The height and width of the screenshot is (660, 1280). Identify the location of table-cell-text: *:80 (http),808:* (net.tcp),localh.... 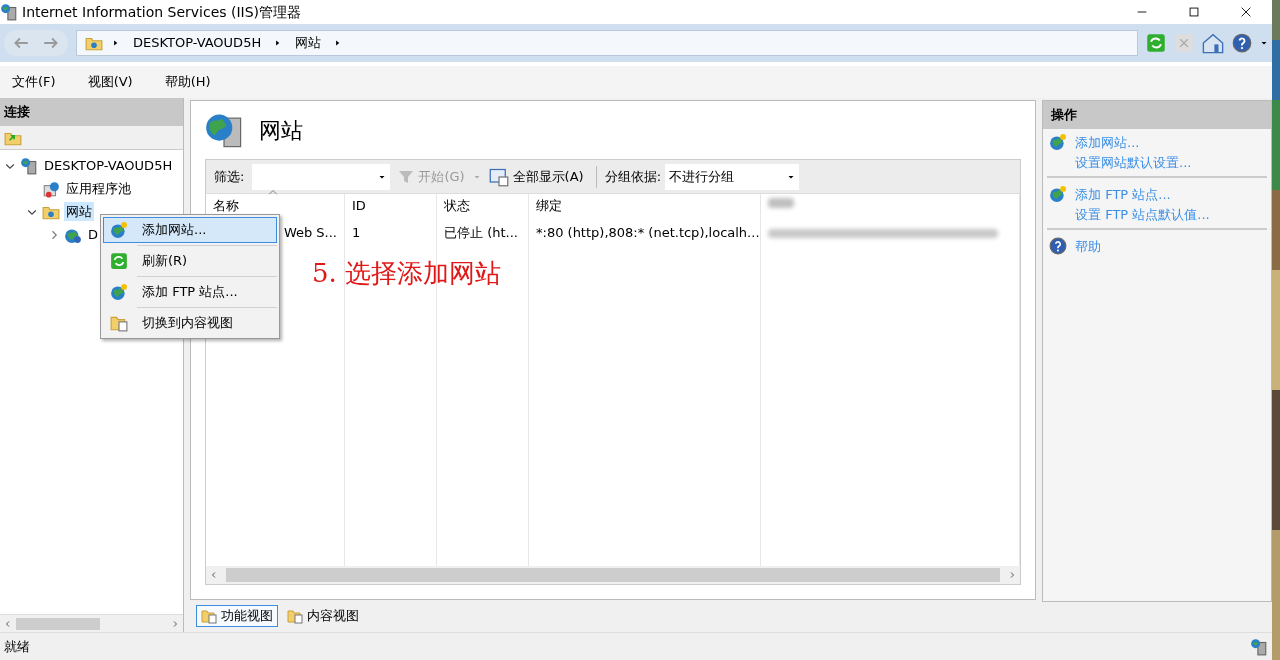
(648, 233).